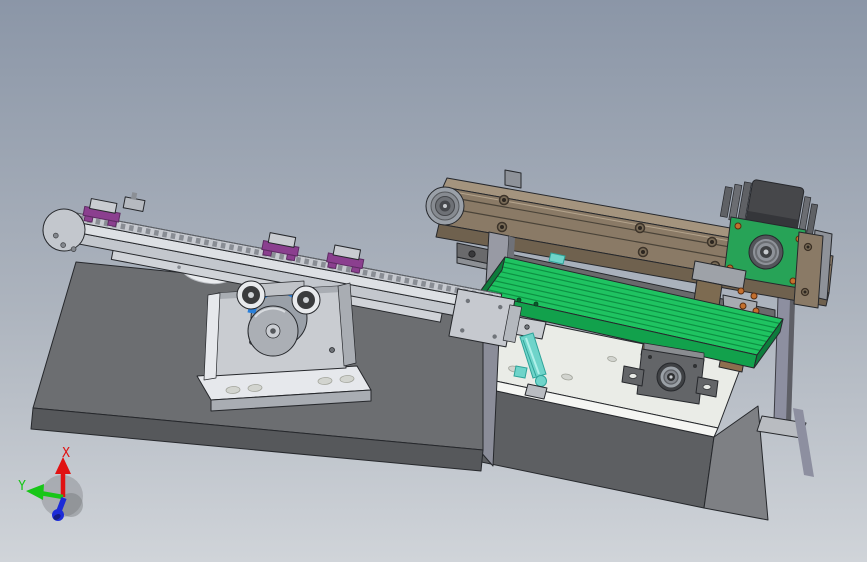 This screenshot has height=562, width=867. What do you see at coordinates (520, 372) in the screenshot?
I see `screw-nut-block` at bounding box center [520, 372].